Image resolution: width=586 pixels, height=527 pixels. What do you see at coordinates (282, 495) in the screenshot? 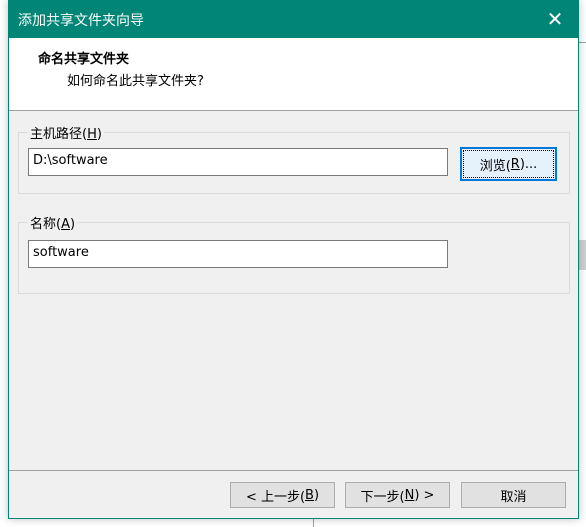
I see `back-button: < 上一步(B)` at bounding box center [282, 495].